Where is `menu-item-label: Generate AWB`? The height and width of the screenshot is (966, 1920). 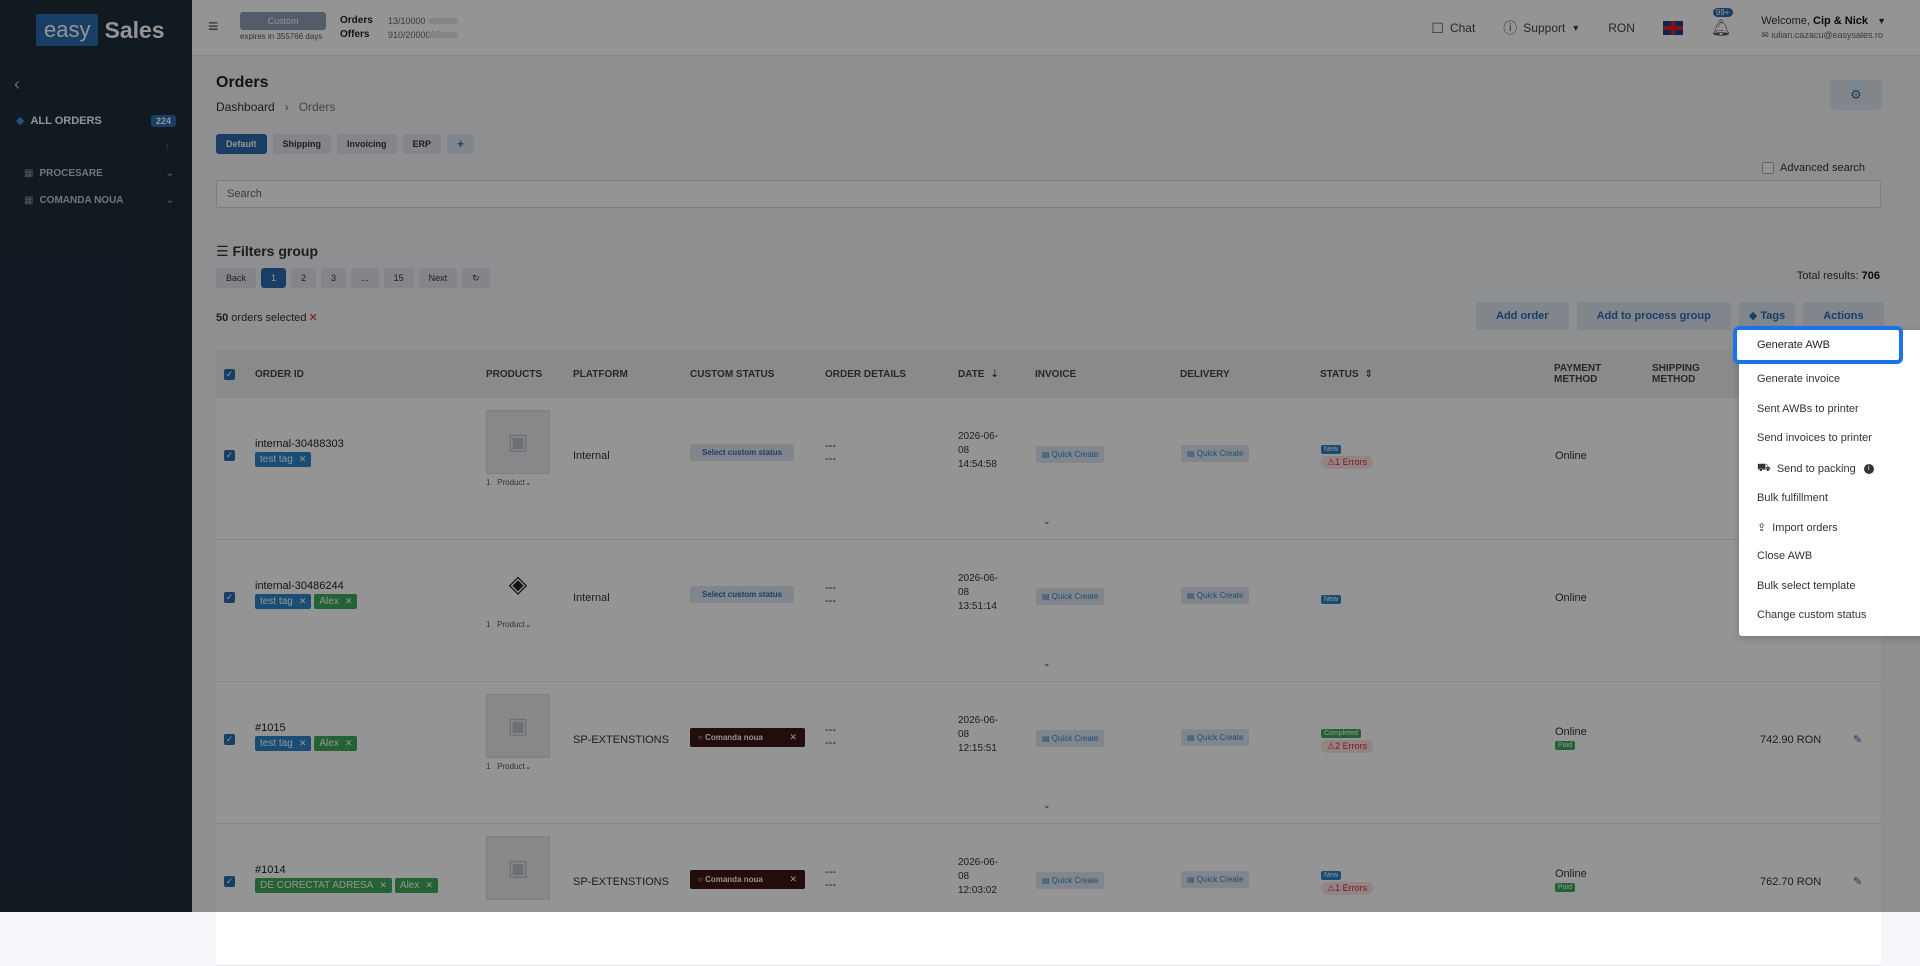
menu-item-label: Generate AWB is located at coordinates (1793, 345).